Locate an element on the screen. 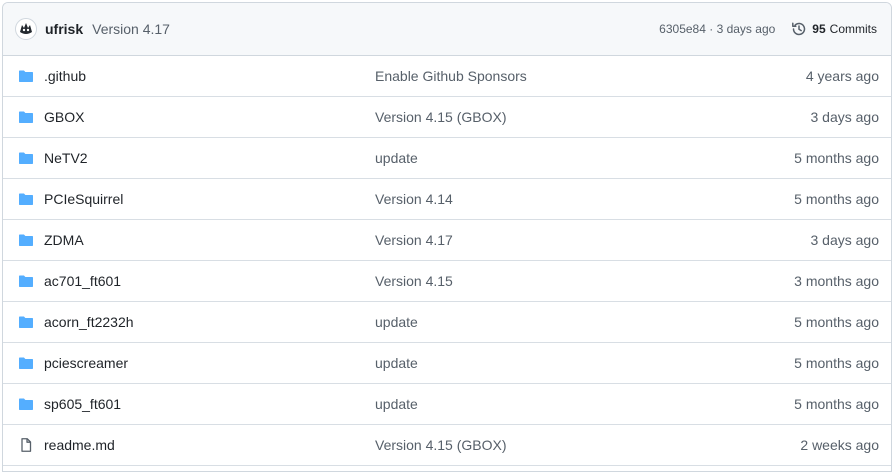 The height and width of the screenshot is (472, 895). file-name-link: .github is located at coordinates (209, 76).